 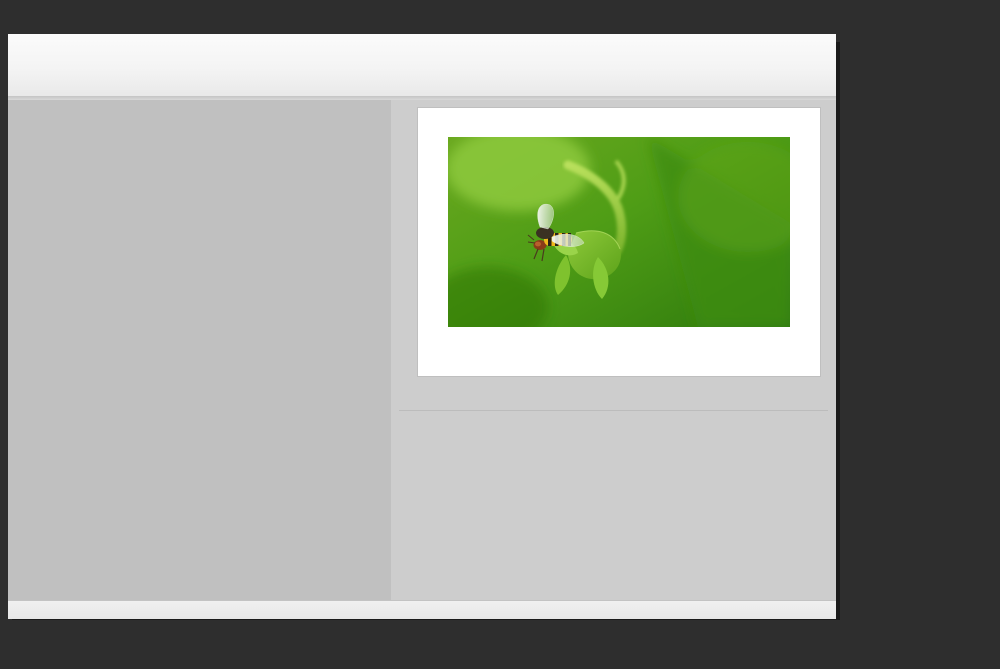 What do you see at coordinates (613, 410) in the screenshot?
I see `detail-divider` at bounding box center [613, 410].